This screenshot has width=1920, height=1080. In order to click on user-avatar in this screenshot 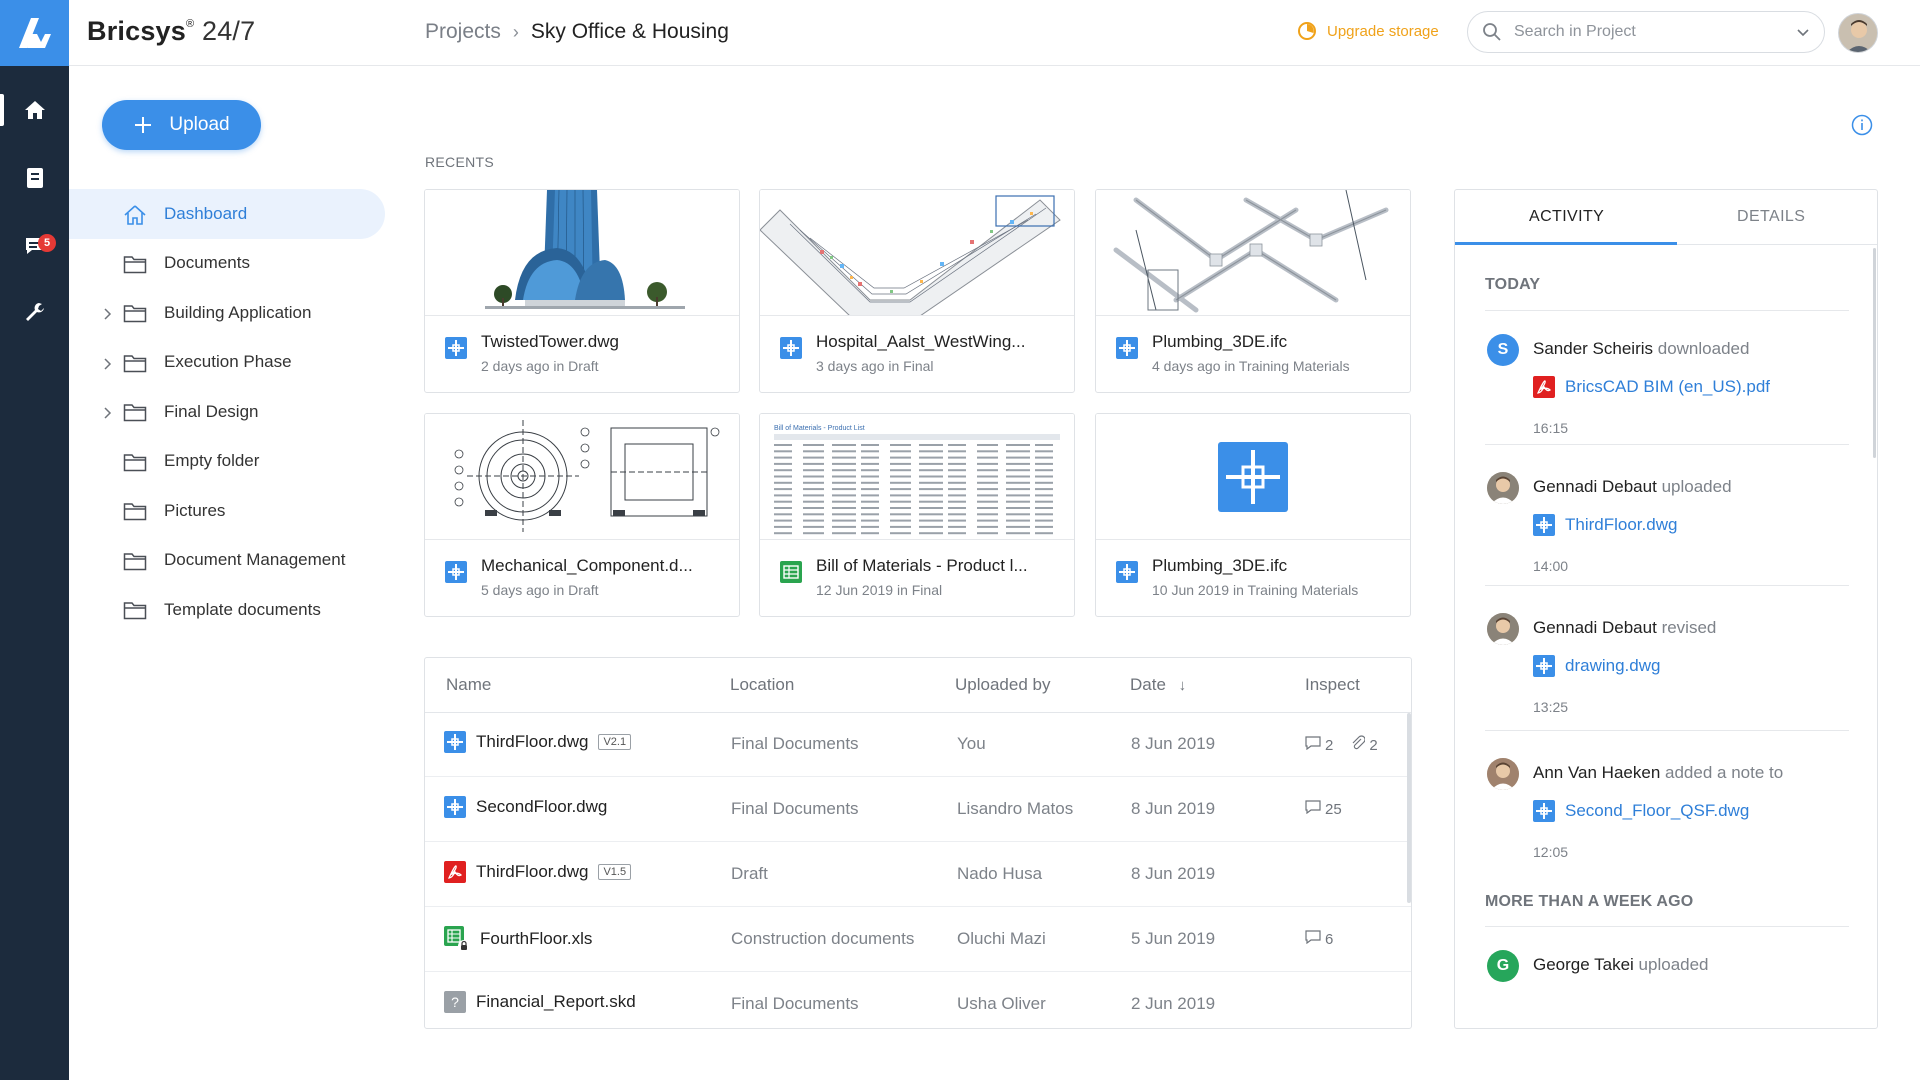, I will do `click(1858, 33)`.